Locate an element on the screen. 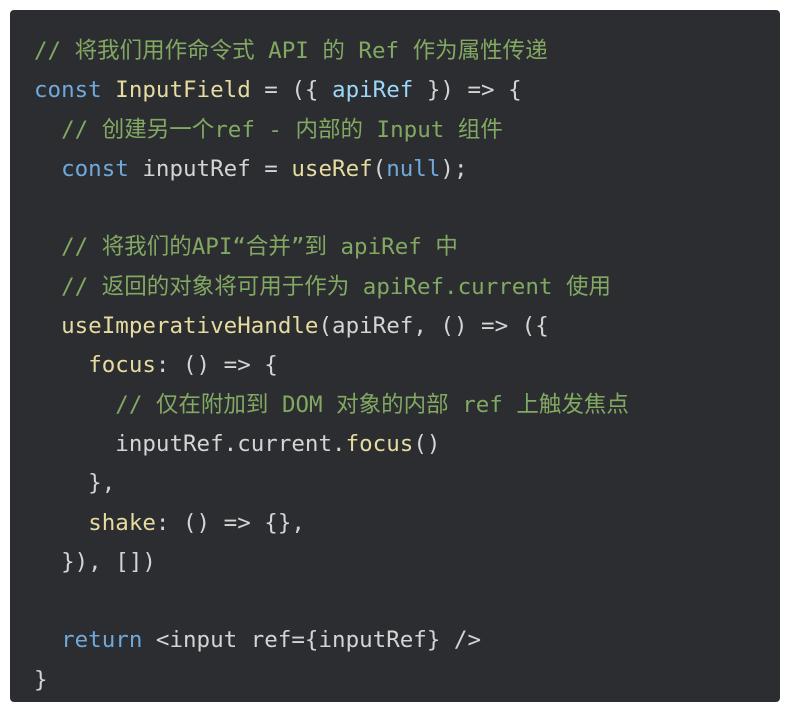 This screenshot has width=786, height=708. code-line: const InputField = ({ apiRef }) => { is located at coordinates (407, 90).